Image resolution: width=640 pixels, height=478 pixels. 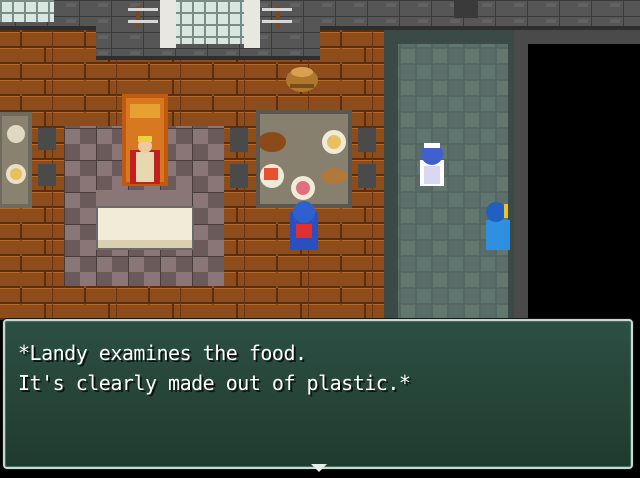 What do you see at coordinates (498, 226) in the screenshot?
I see `guard-npc` at bounding box center [498, 226].